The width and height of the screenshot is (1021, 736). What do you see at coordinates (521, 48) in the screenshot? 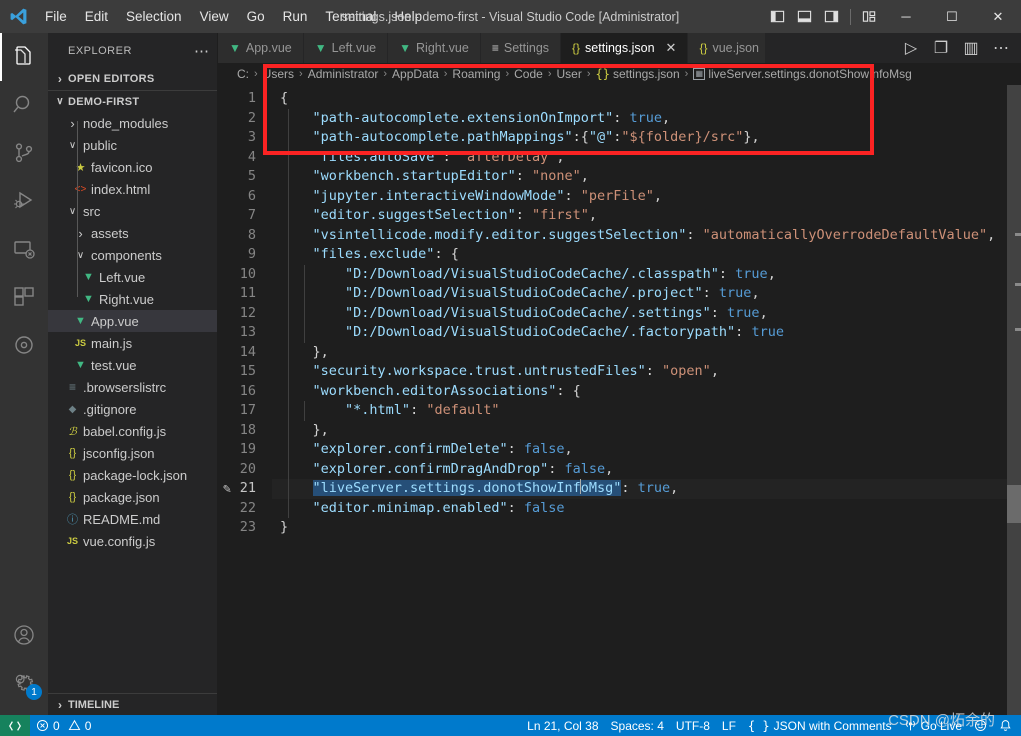
I see `tab-settings: ≡ Settings` at bounding box center [521, 48].